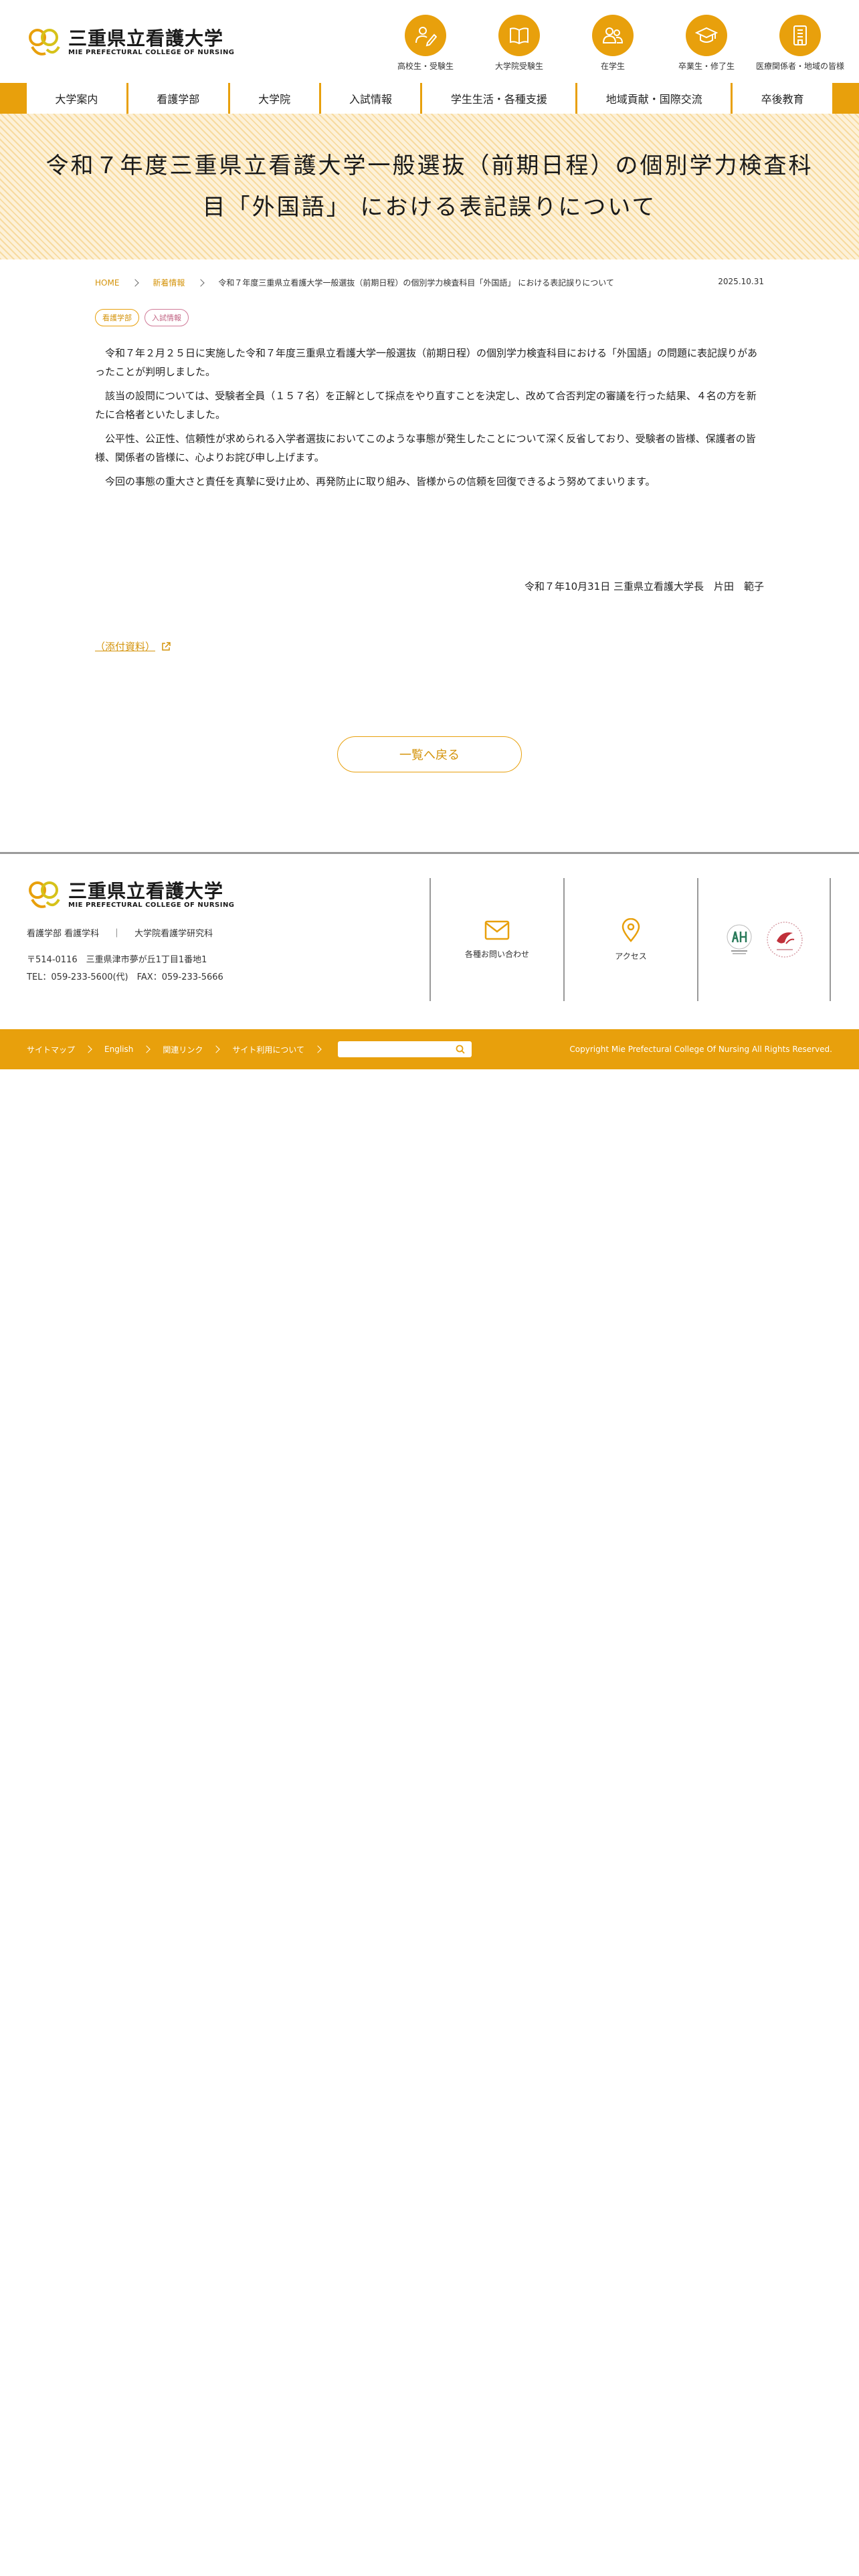 The height and width of the screenshot is (2576, 859). Describe the element at coordinates (426, 66) in the screenshot. I see `quick-link-label: 高校生・受験生` at that location.